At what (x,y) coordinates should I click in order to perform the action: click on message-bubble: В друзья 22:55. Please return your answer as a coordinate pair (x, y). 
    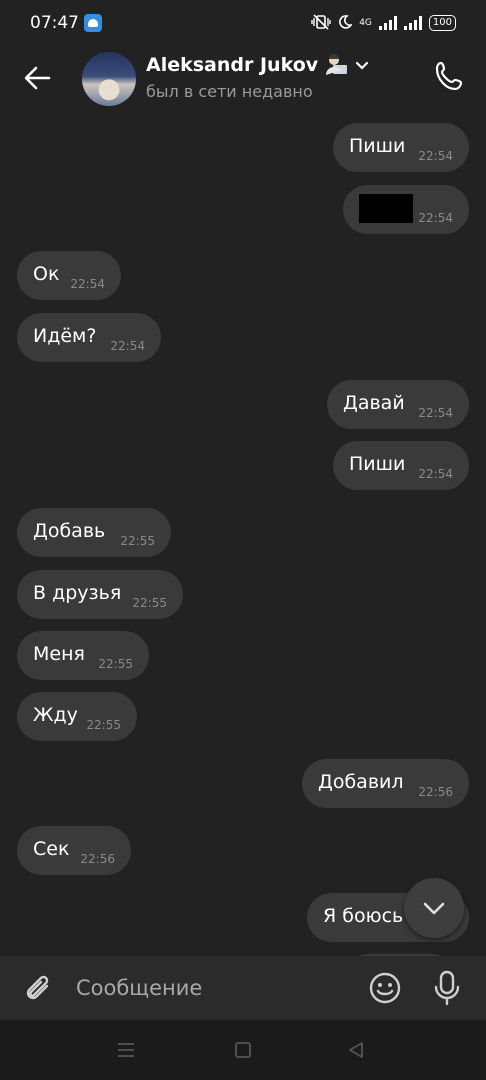
    Looking at the image, I should click on (100, 594).